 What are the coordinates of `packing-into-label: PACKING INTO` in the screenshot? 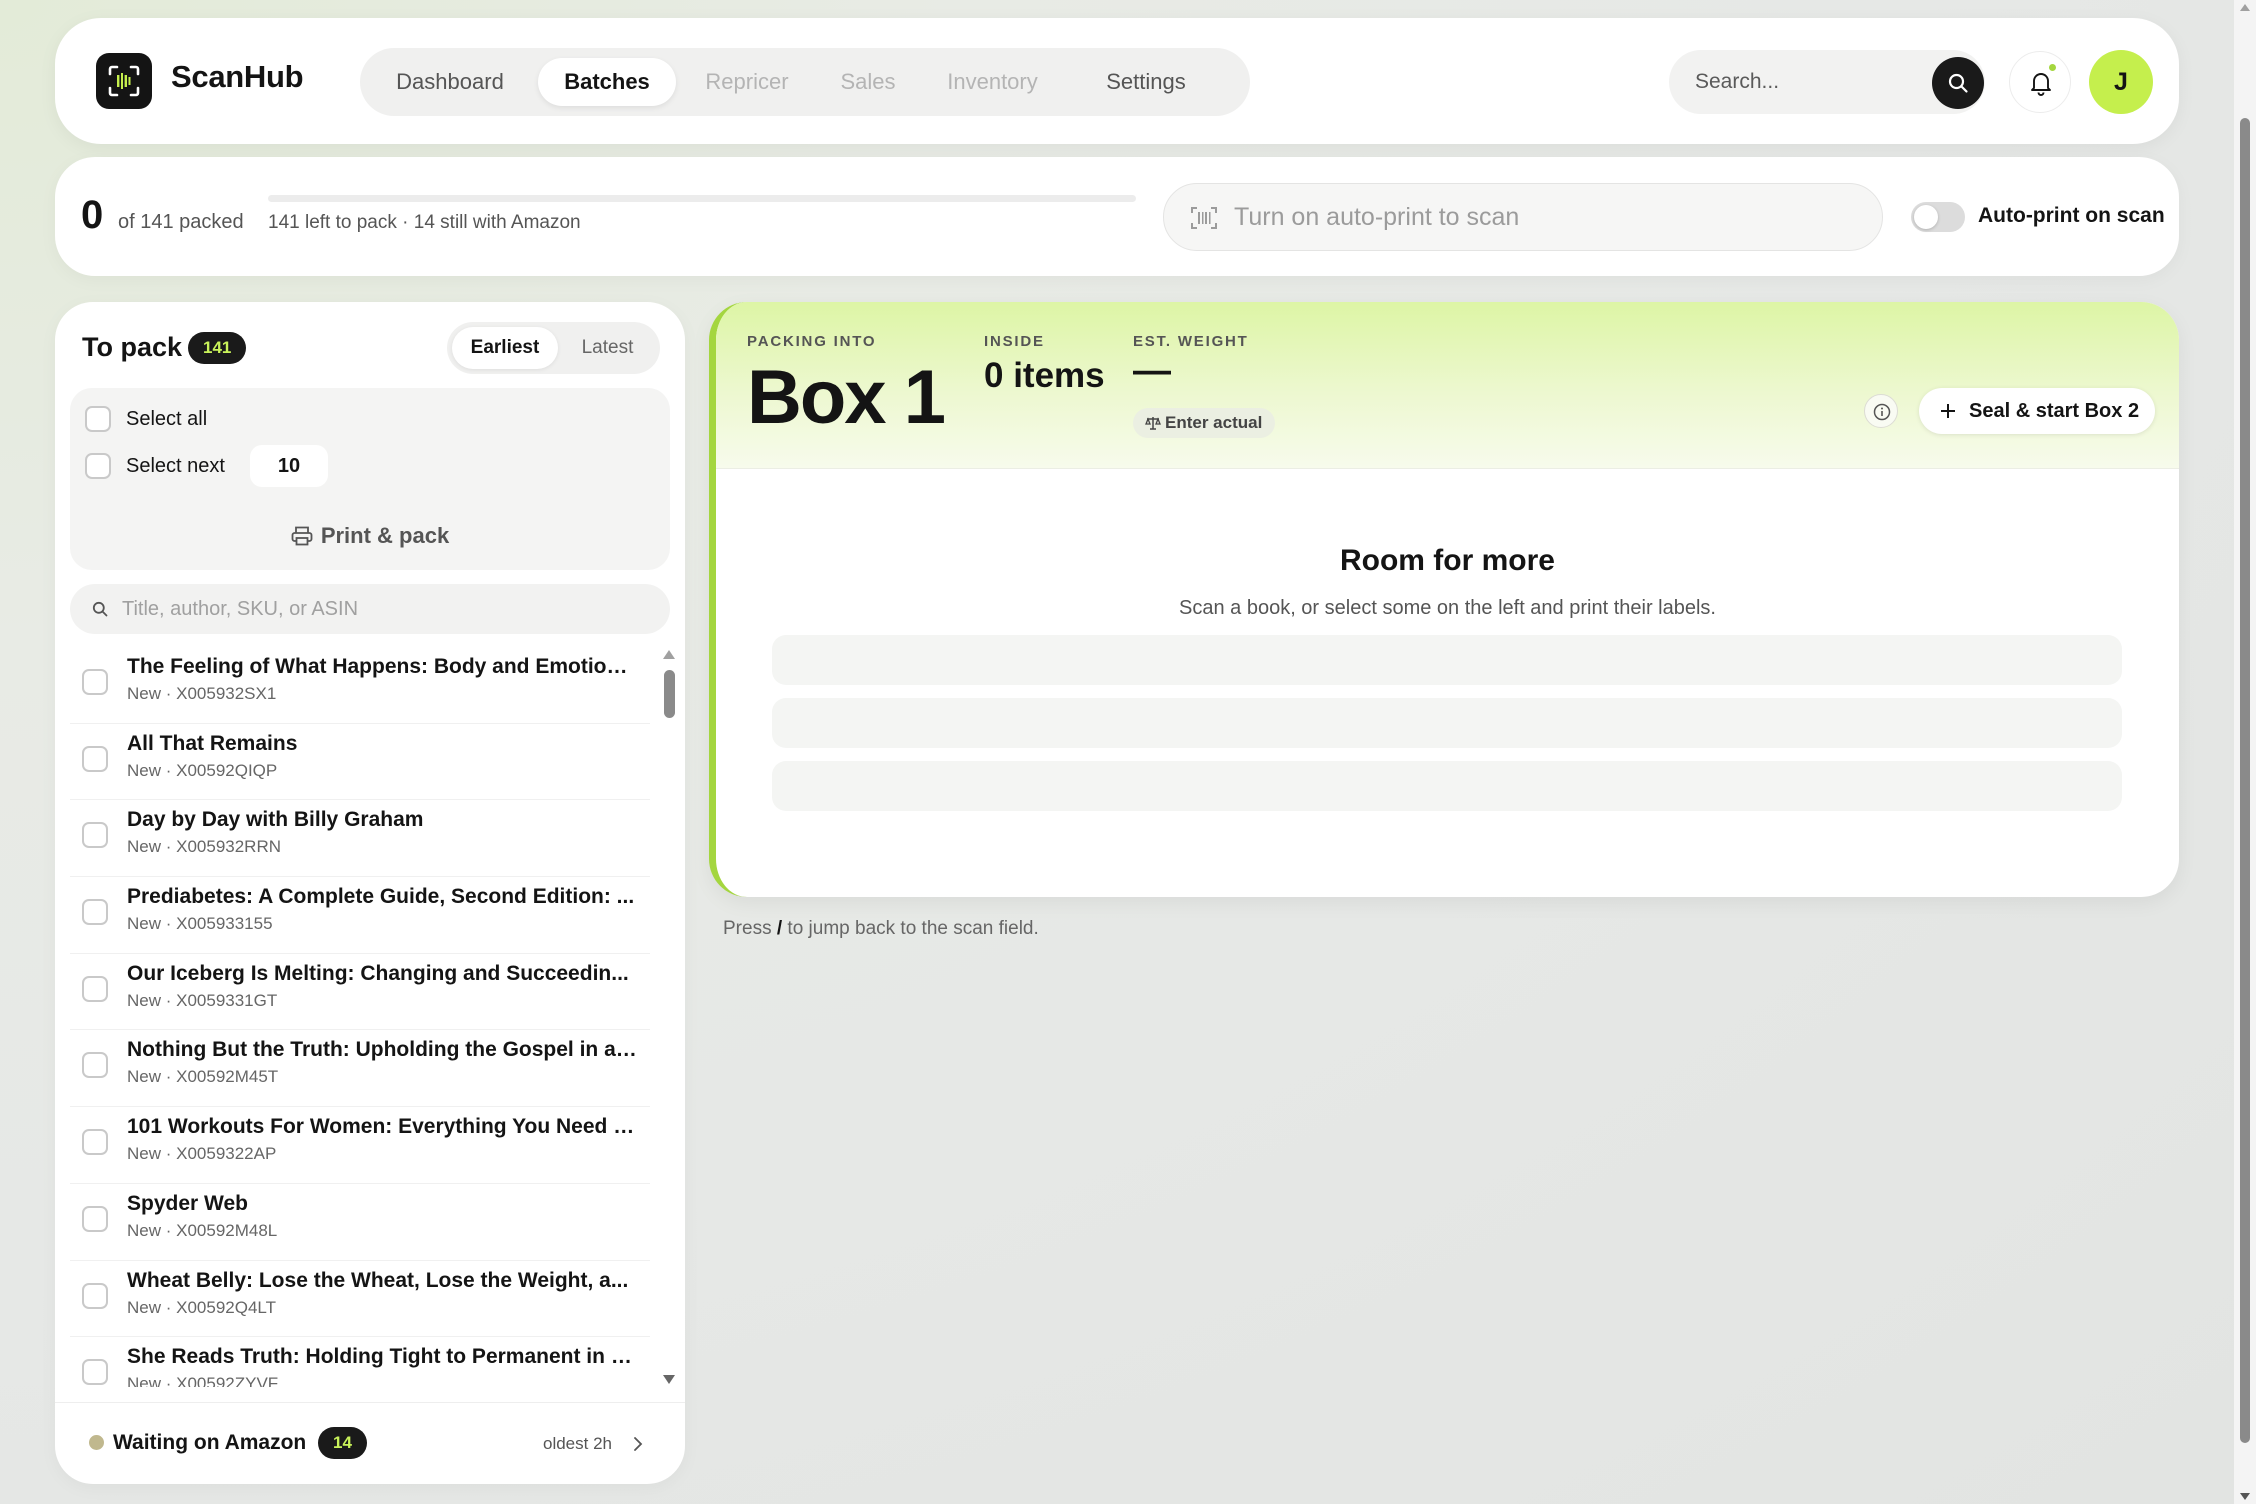 It's located at (812, 341).